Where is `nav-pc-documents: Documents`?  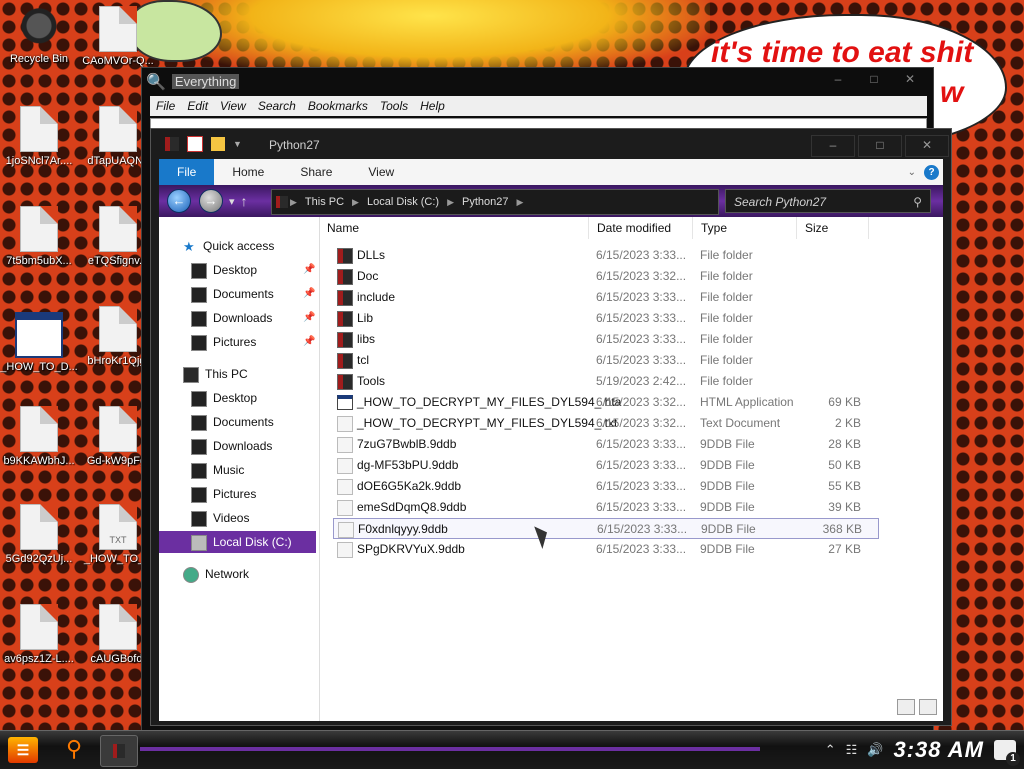
nav-pc-documents: Documents is located at coordinates (232, 422).